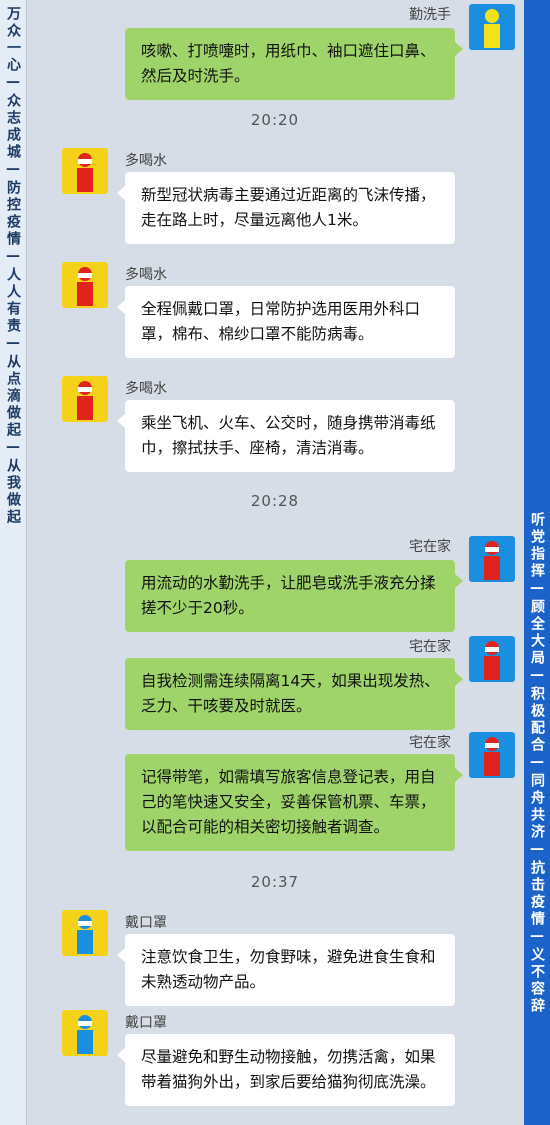 This screenshot has height=1125, width=550. What do you see at coordinates (492, 27) in the screenshot?
I see `person-yellow-on-blue-icon` at bounding box center [492, 27].